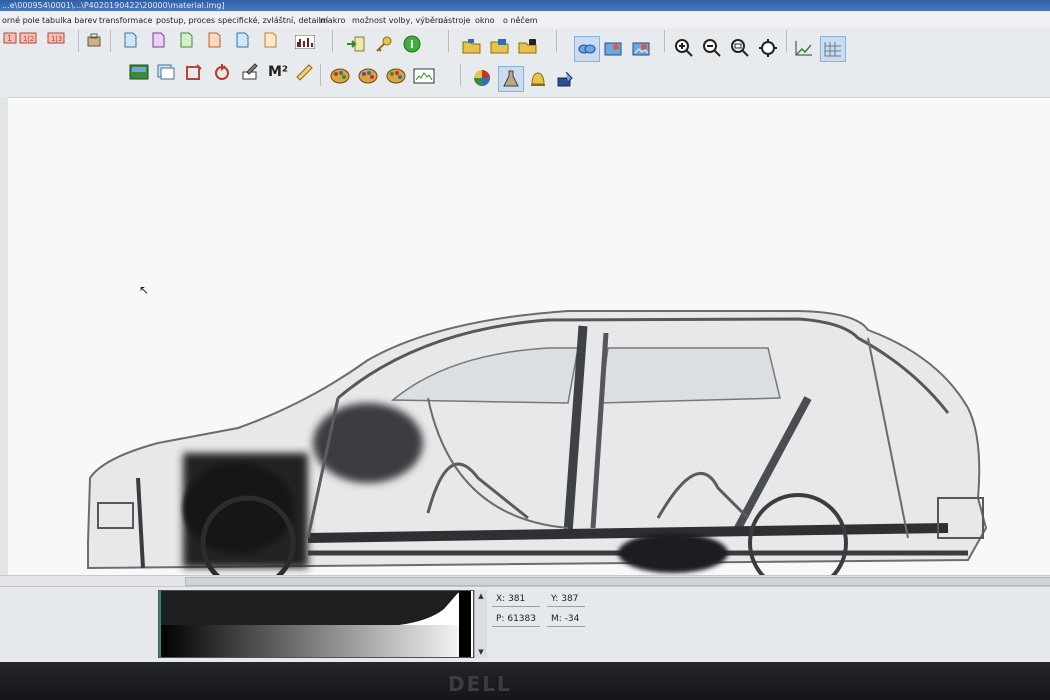 The image size is (1050, 700). I want to click on page-4-icon, so click(214, 40).